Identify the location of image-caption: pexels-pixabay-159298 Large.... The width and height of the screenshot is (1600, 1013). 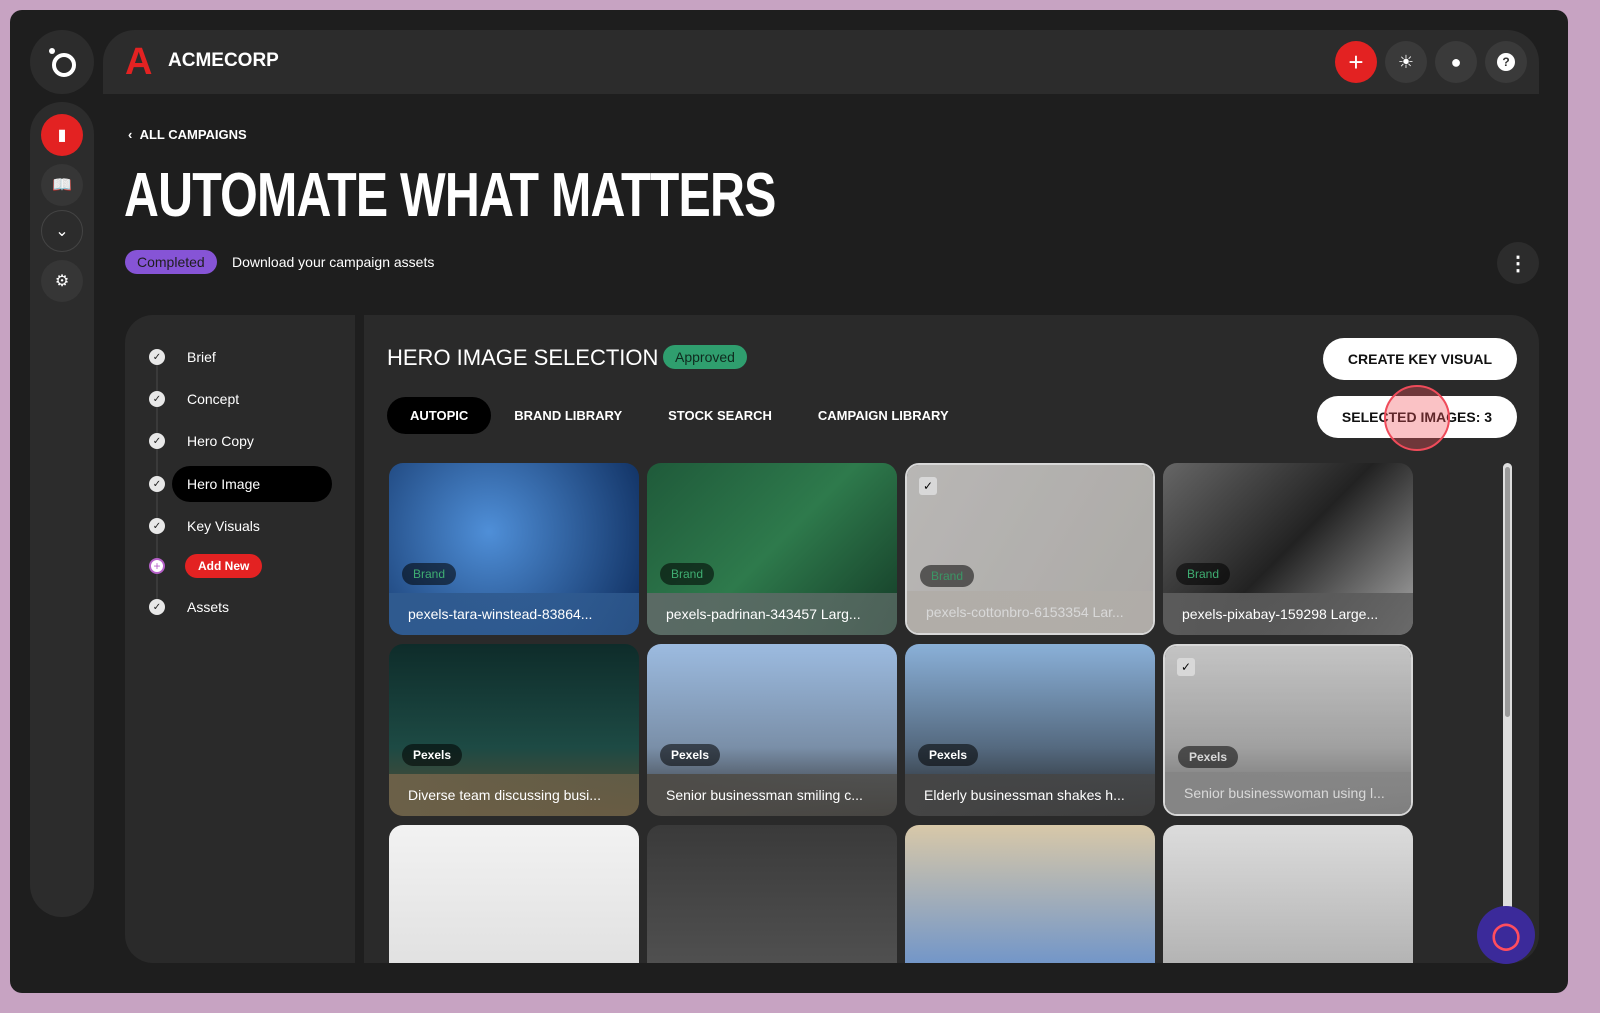
(1288, 614).